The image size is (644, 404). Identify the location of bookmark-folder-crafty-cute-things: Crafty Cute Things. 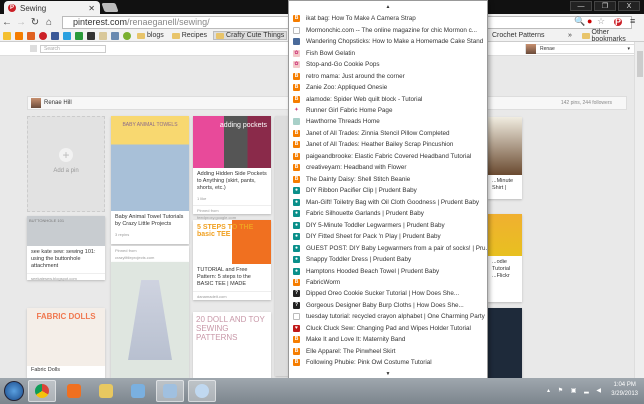
(250, 35).